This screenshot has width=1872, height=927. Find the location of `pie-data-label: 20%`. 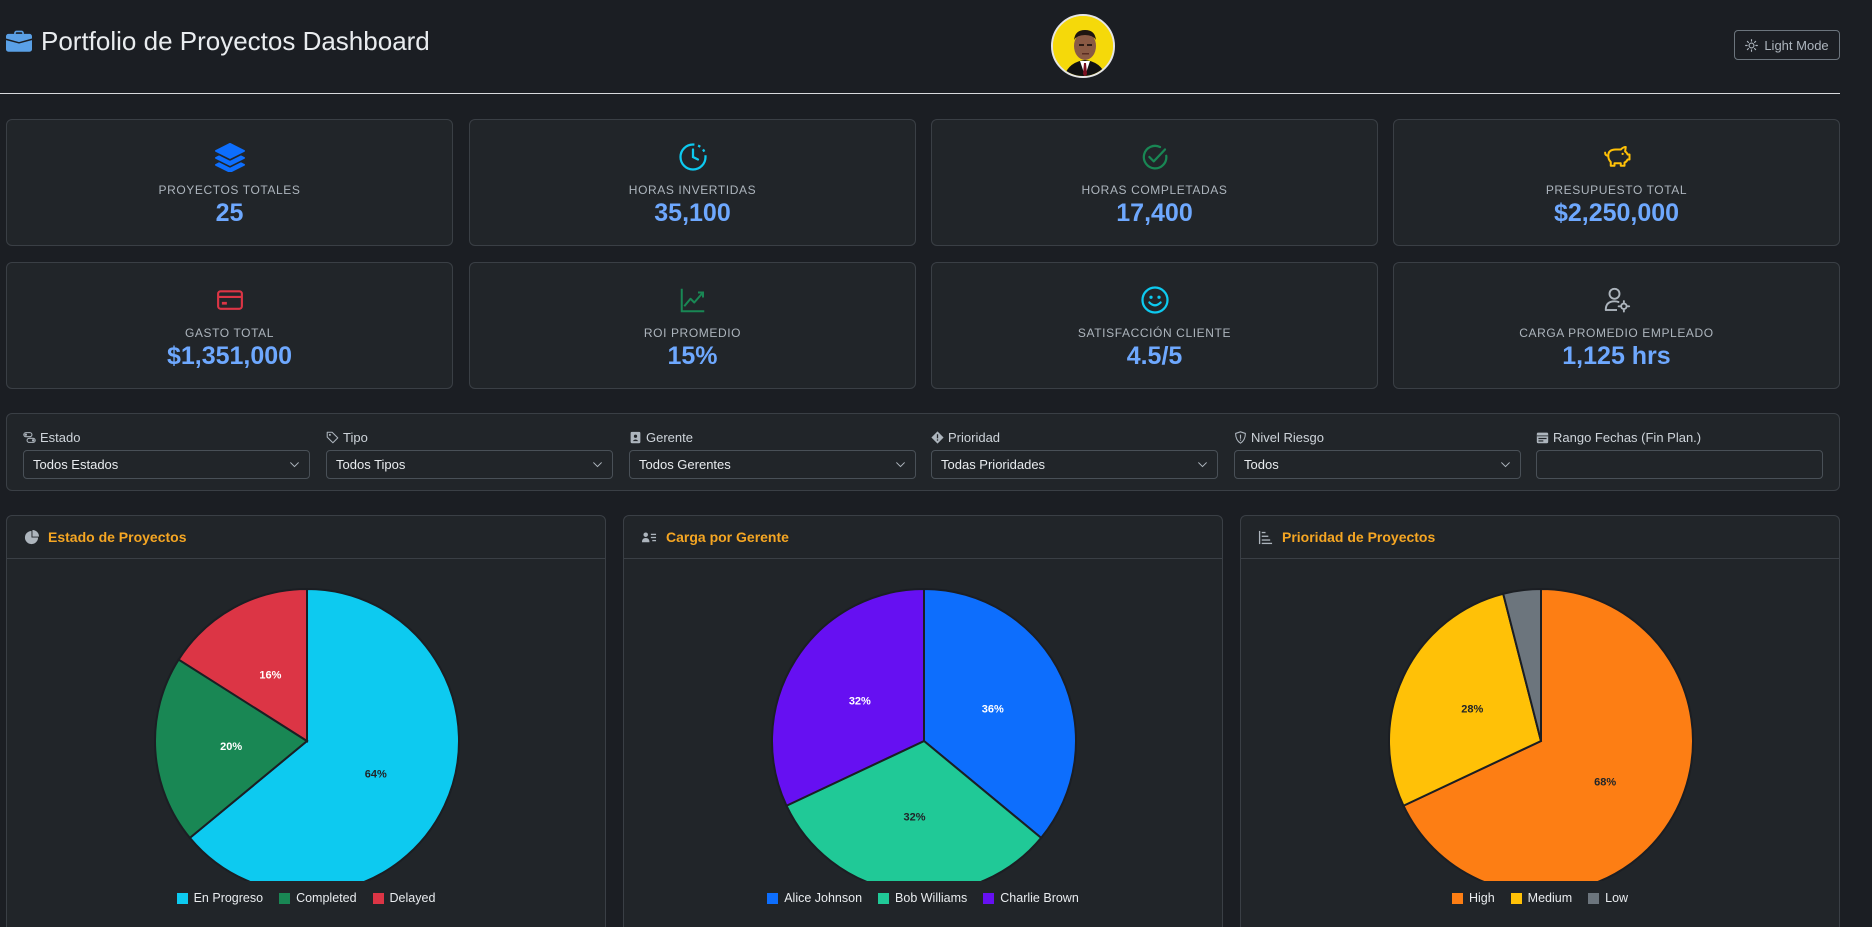

pie-data-label: 20% is located at coordinates (231, 747).